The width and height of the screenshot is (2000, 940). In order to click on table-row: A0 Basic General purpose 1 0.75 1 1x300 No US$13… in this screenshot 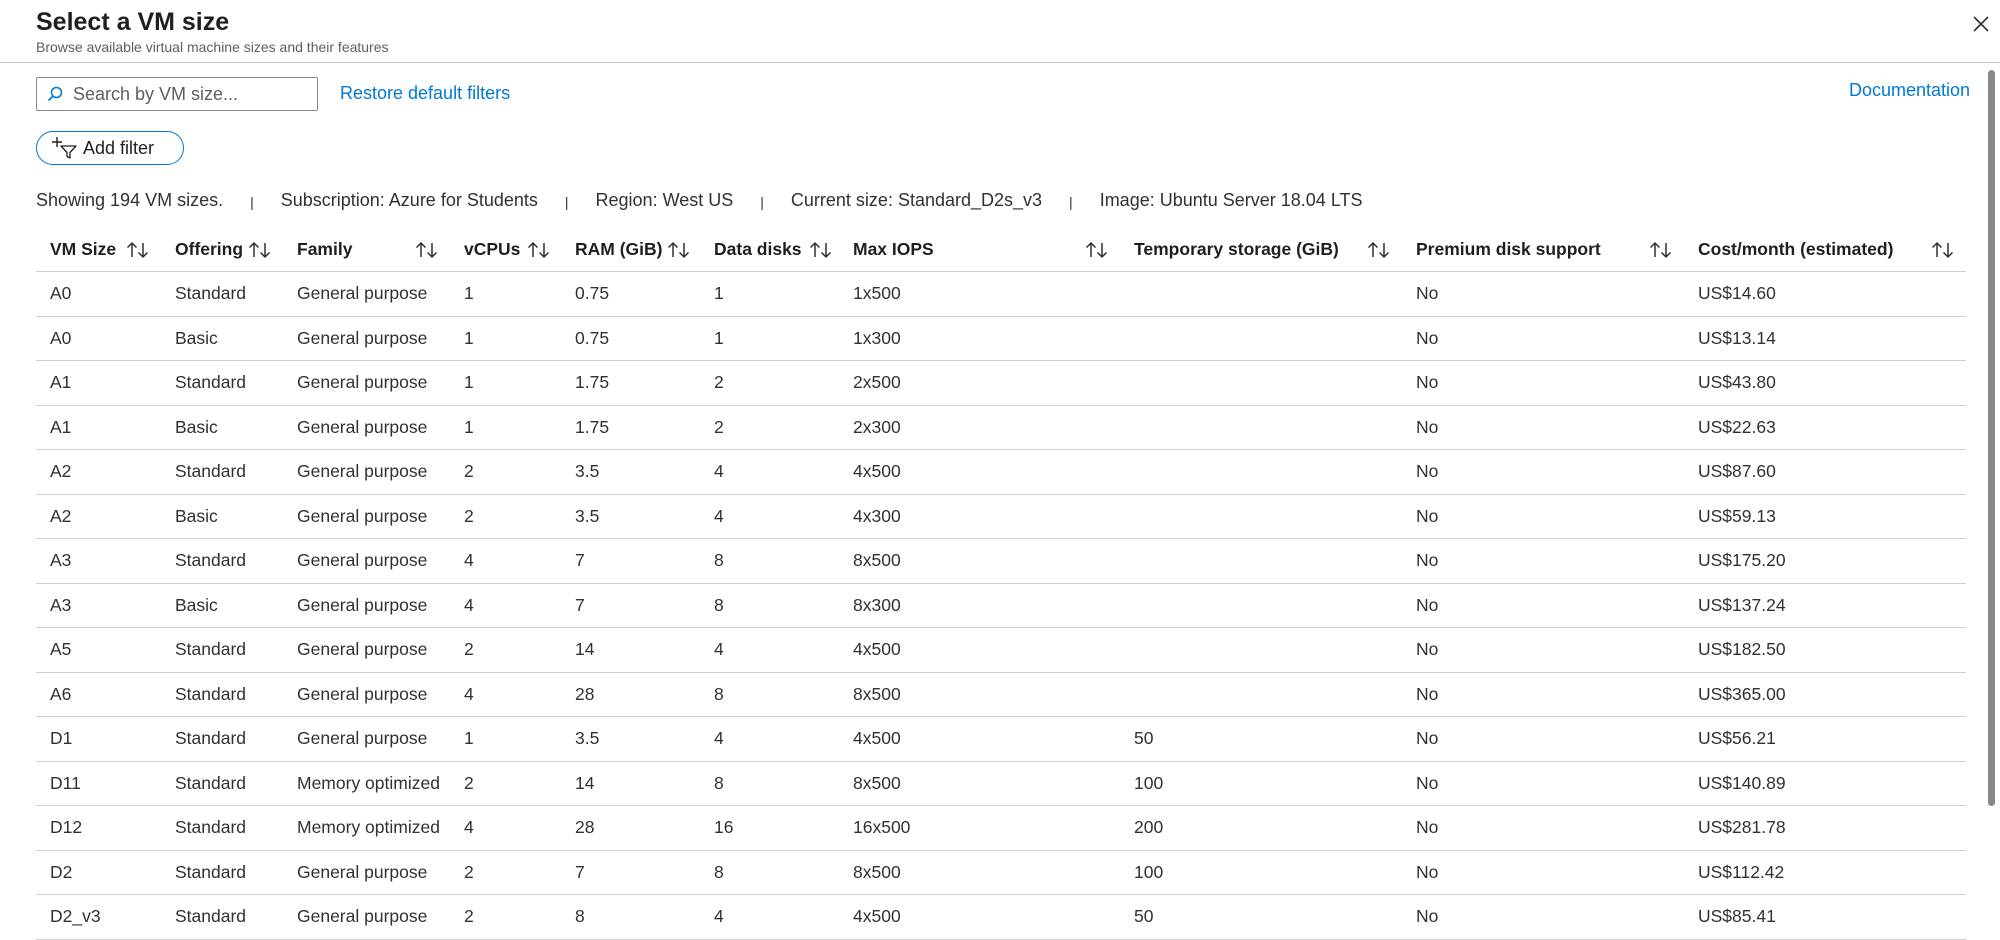, I will do `click(1001, 339)`.